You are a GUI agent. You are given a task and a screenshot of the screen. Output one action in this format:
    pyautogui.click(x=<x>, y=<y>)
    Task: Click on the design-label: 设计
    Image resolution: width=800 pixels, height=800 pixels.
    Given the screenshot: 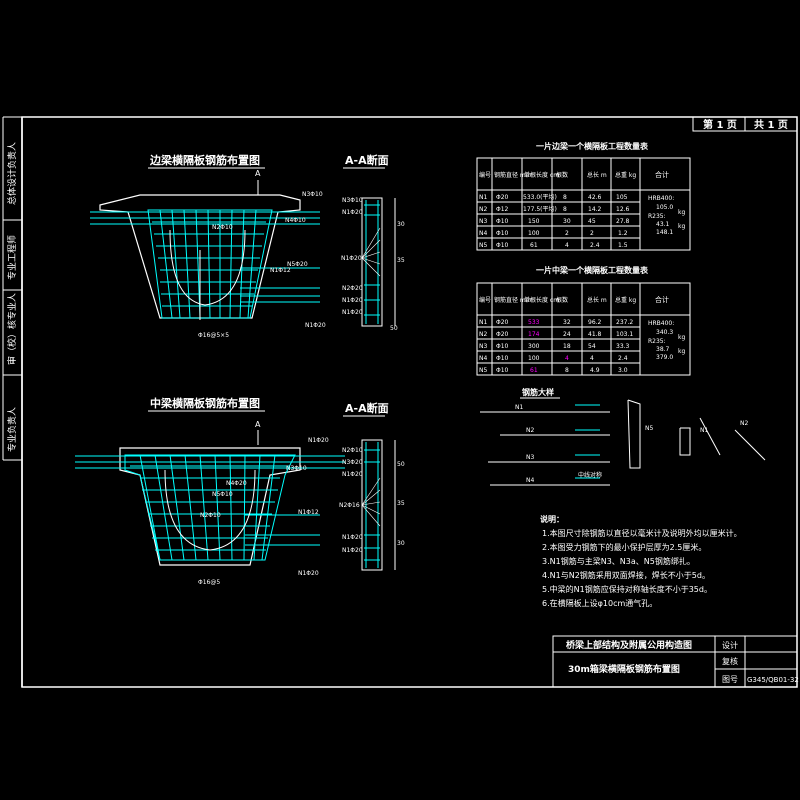 What is the action you would take?
    pyautogui.click(x=730, y=645)
    